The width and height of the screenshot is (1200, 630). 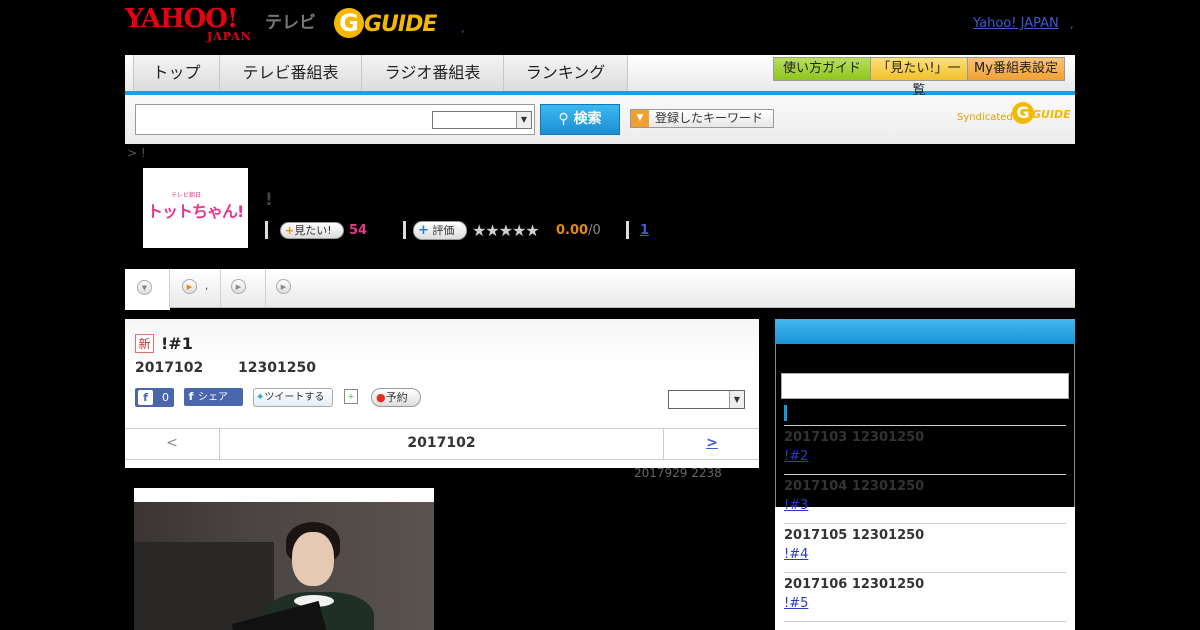 I want to click on sidebar-item-date: 2017103 12301250, so click(x=854, y=437).